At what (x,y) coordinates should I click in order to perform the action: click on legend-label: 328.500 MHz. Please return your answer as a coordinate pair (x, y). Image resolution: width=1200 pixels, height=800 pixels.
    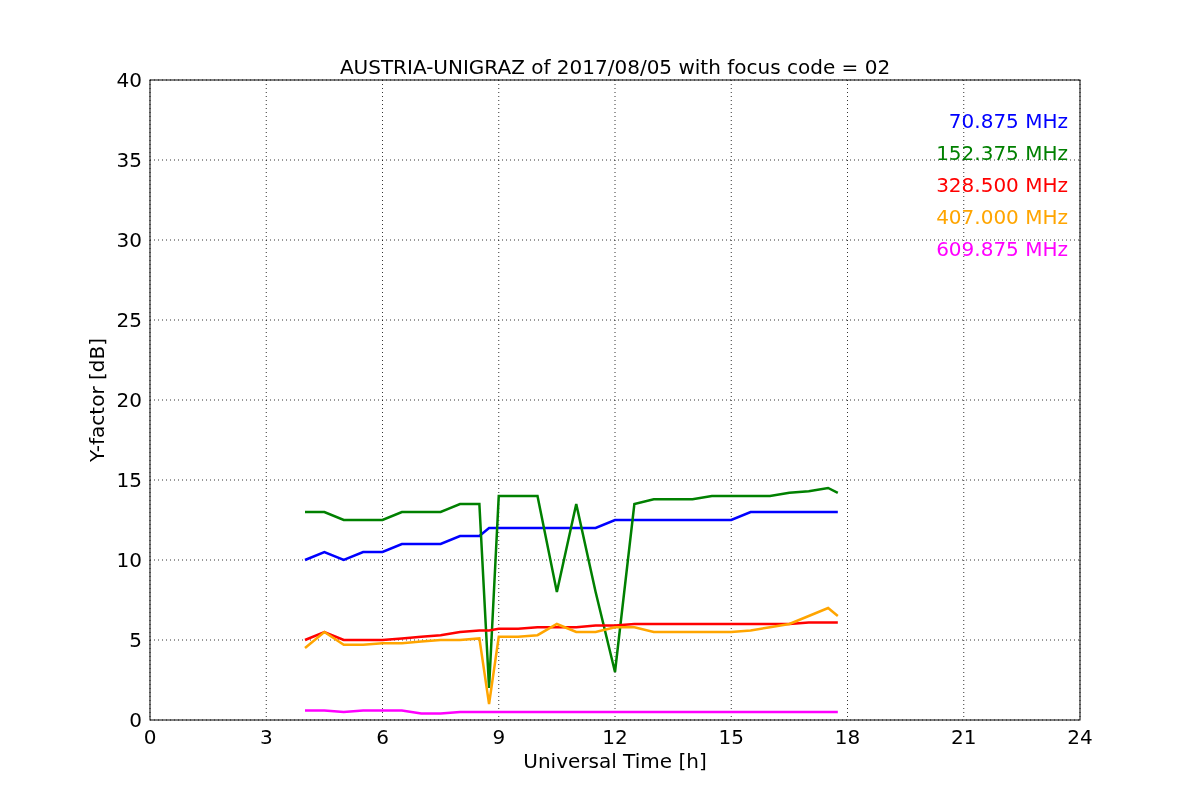
    Looking at the image, I should click on (1002, 185).